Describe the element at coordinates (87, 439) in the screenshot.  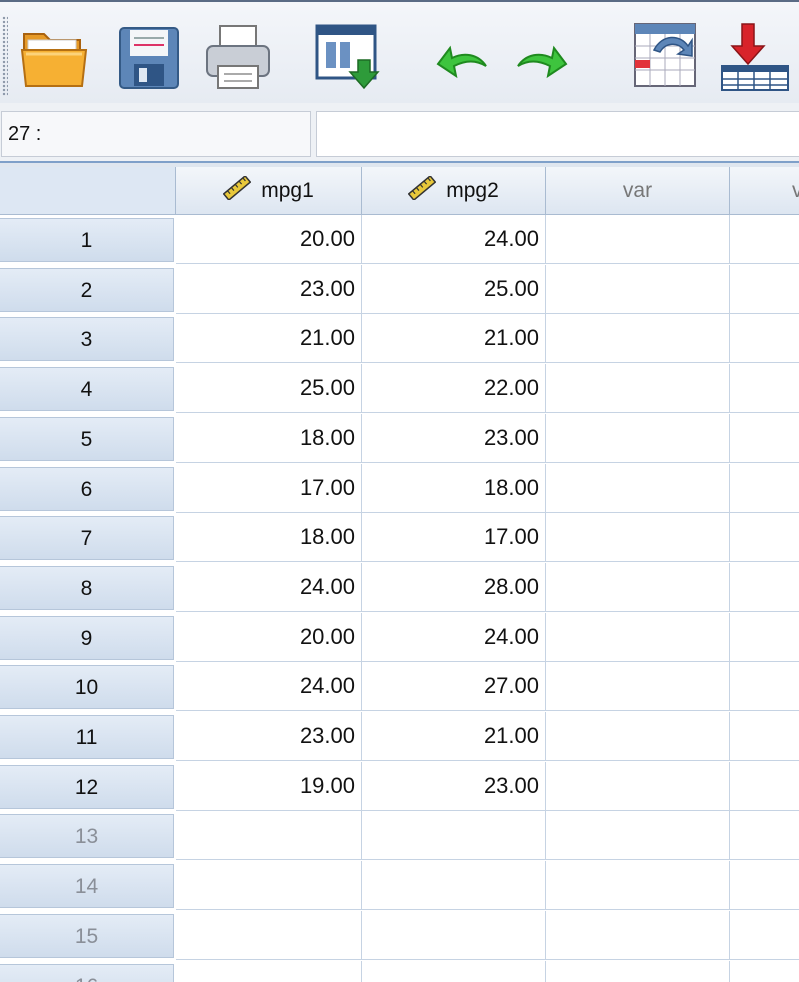
I see `row-header: 5` at that location.